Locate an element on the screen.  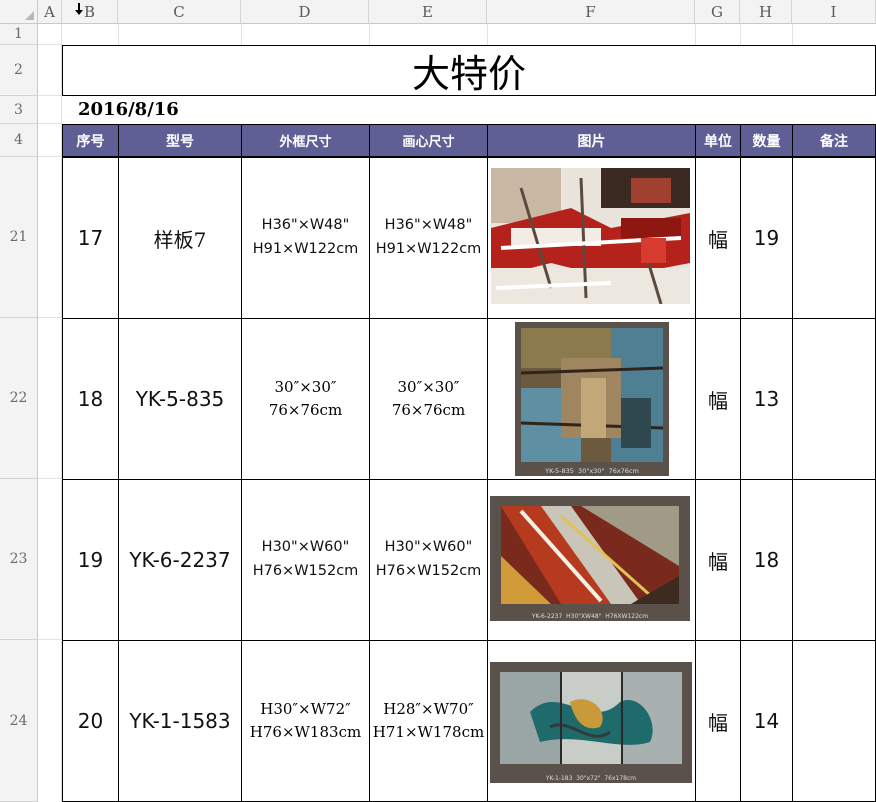
col-header-f: F is located at coordinates (591, 12).